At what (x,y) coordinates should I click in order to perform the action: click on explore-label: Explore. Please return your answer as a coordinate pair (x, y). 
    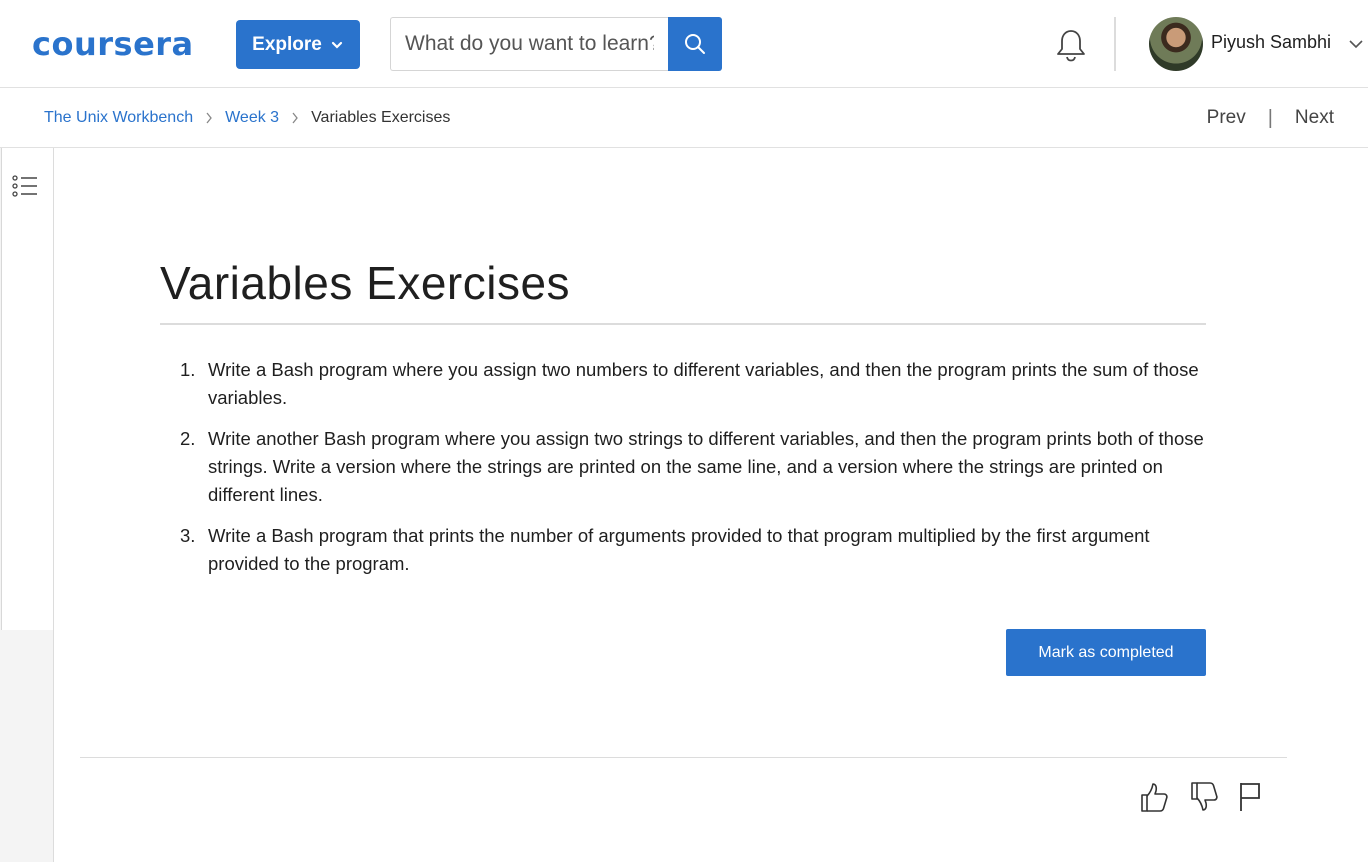
    Looking at the image, I should click on (287, 44).